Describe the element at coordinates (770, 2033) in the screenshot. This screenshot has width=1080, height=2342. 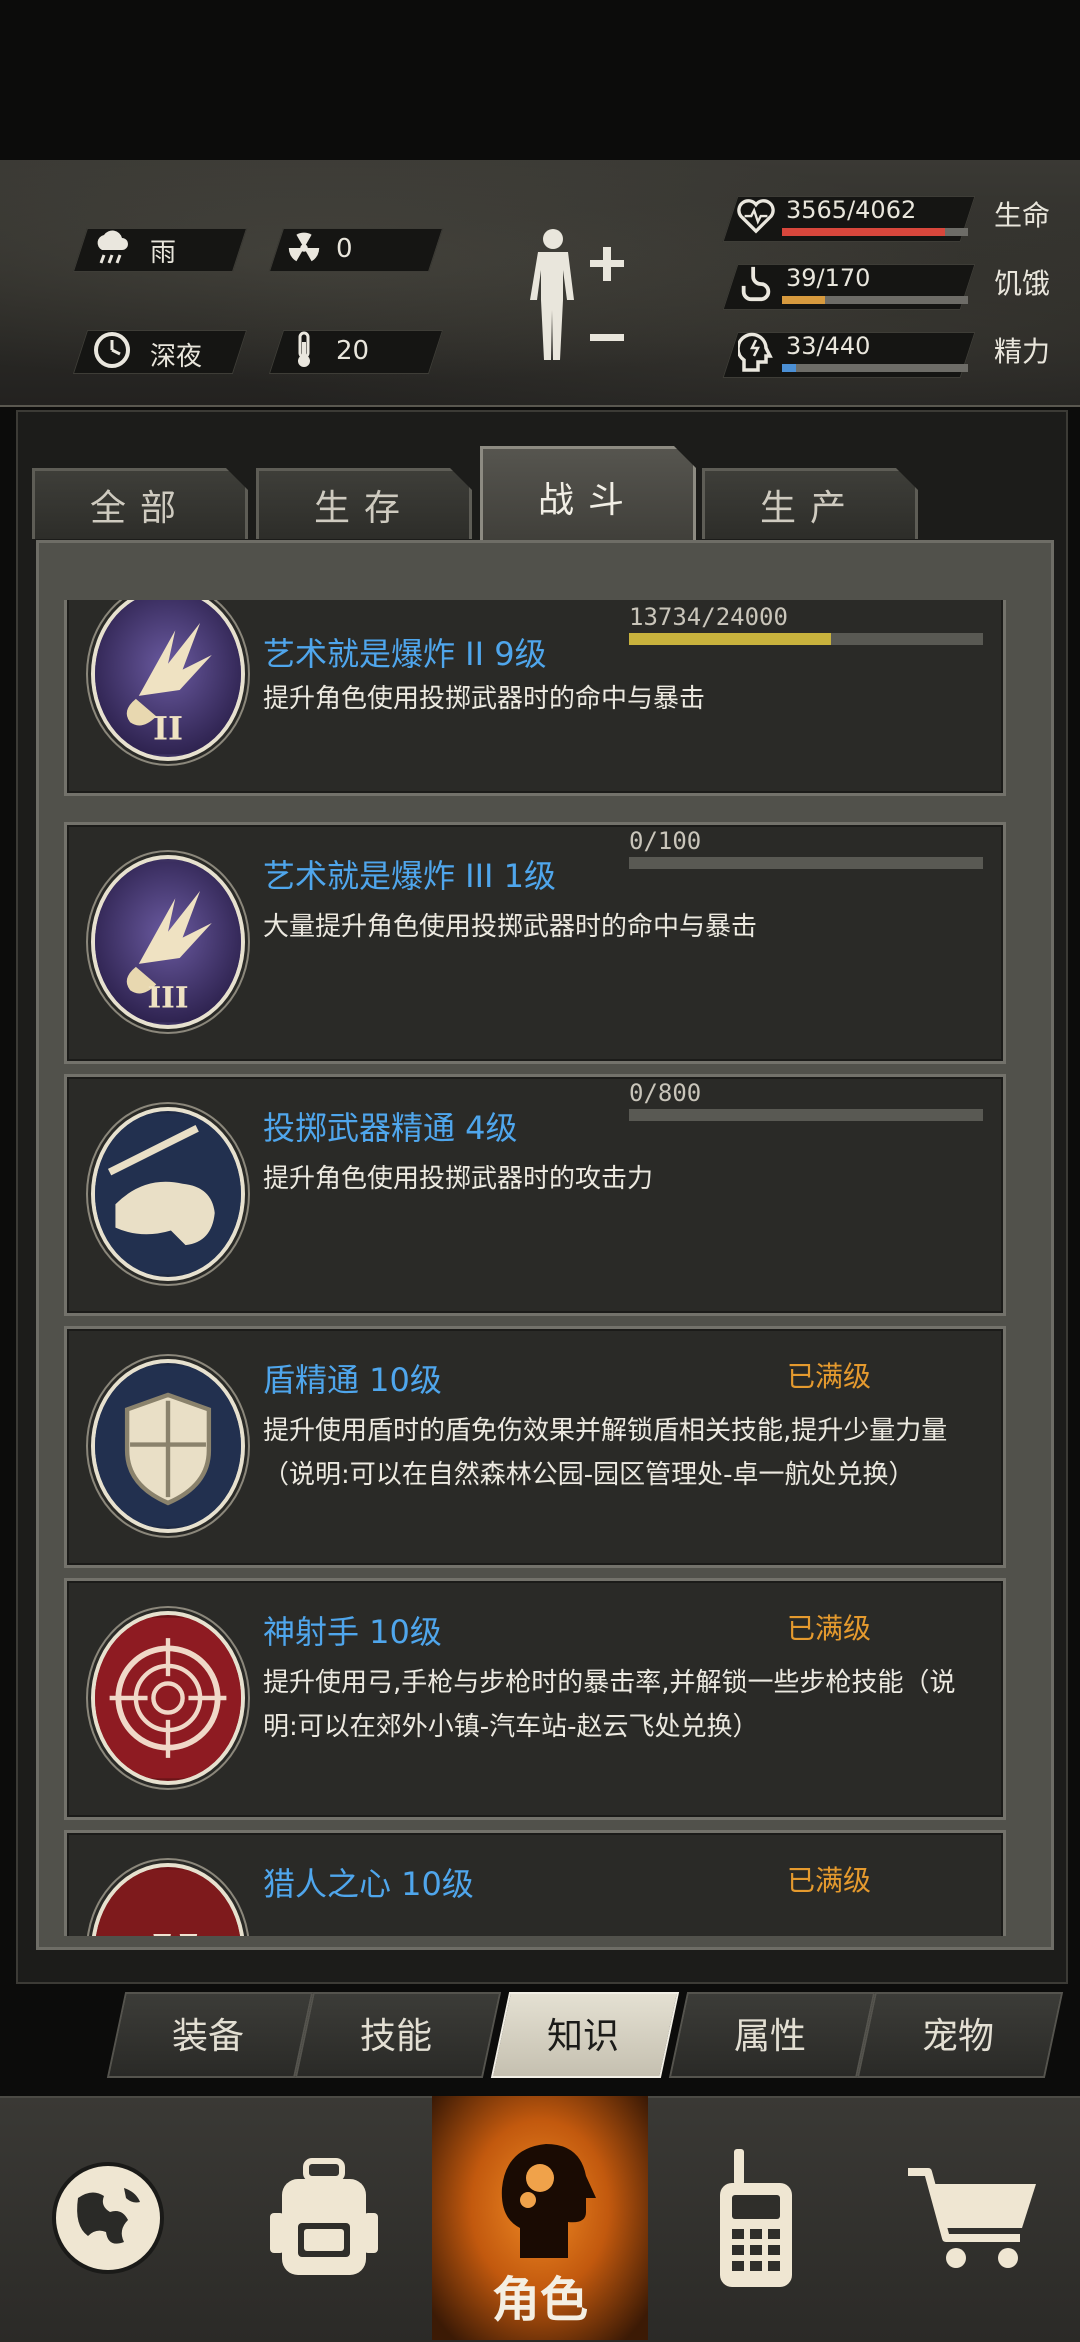
I see `subtab-attributes: 属性` at that location.